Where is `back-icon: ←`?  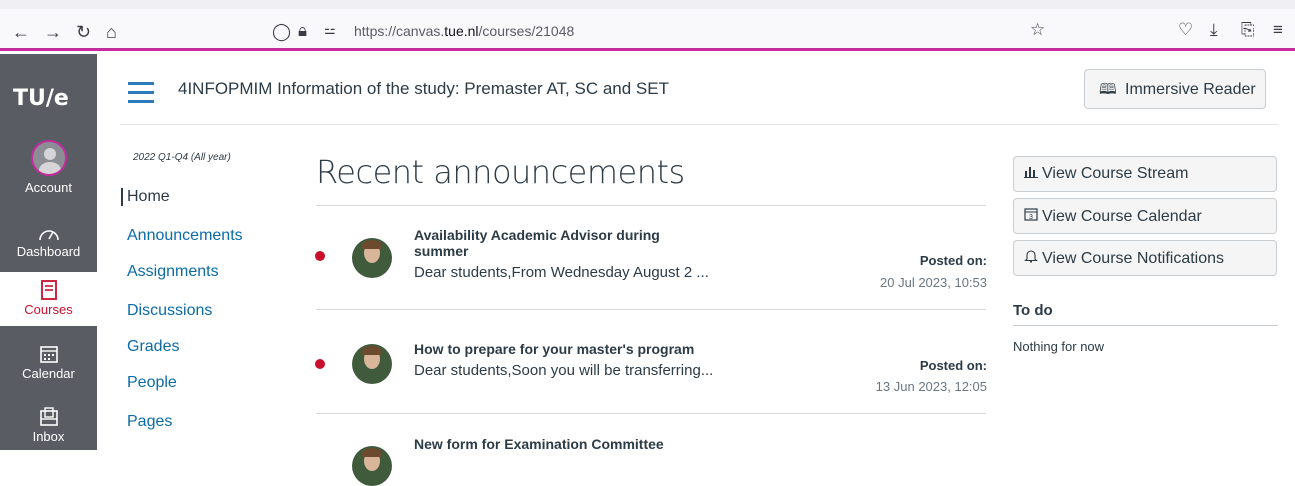
back-icon: ← is located at coordinates (21, 32).